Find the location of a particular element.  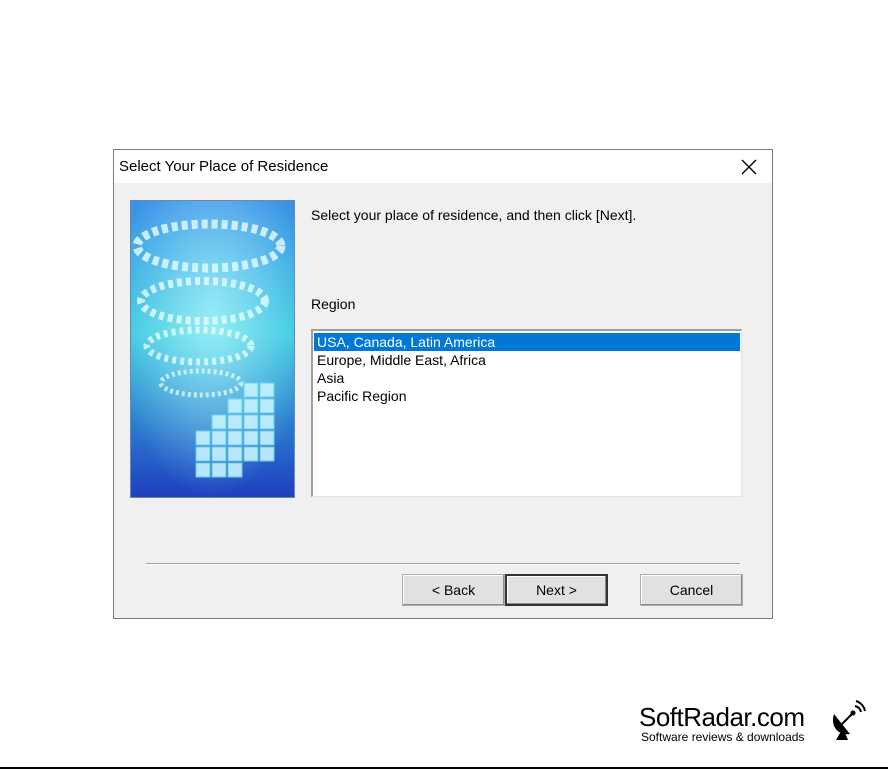

back-button: < Back is located at coordinates (453, 590).